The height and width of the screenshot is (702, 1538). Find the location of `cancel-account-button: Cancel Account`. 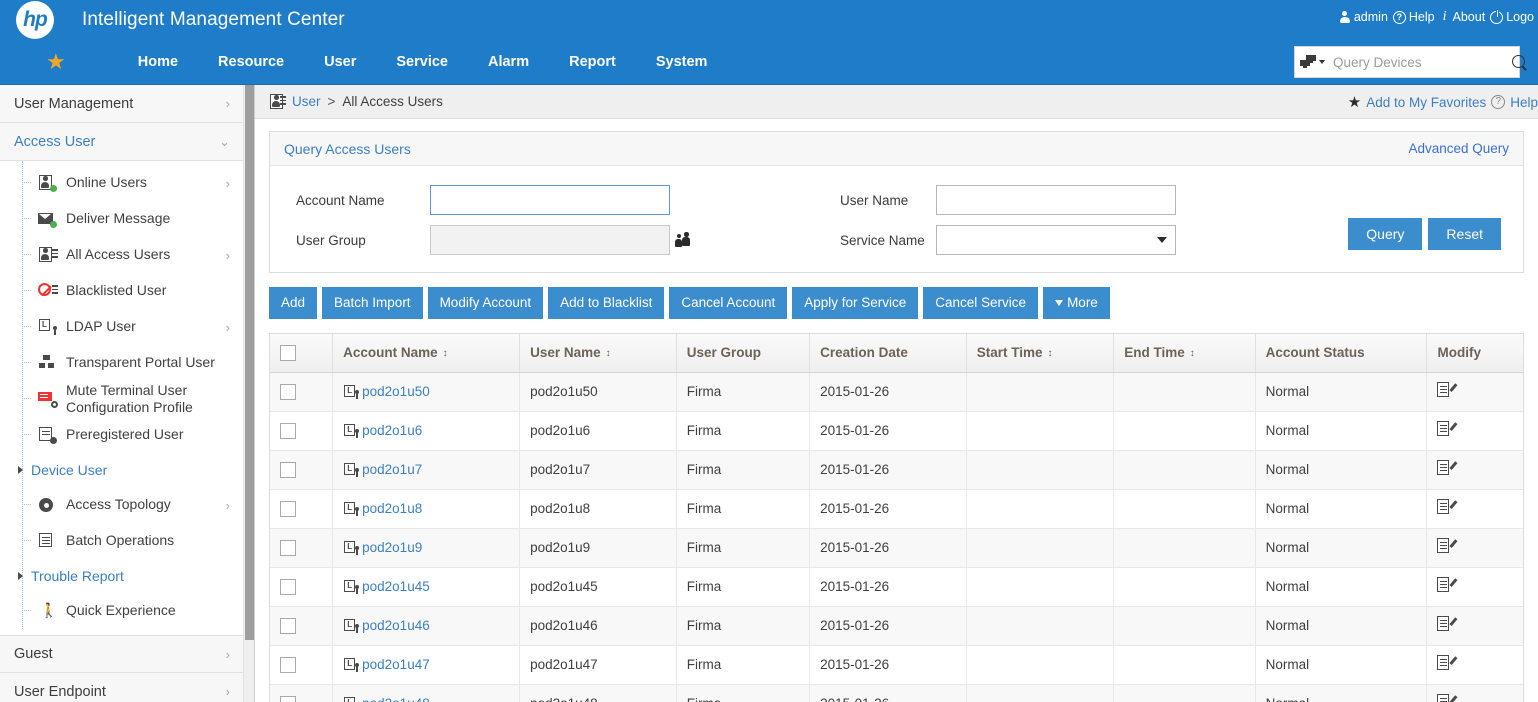

cancel-account-button: Cancel Account is located at coordinates (728, 303).